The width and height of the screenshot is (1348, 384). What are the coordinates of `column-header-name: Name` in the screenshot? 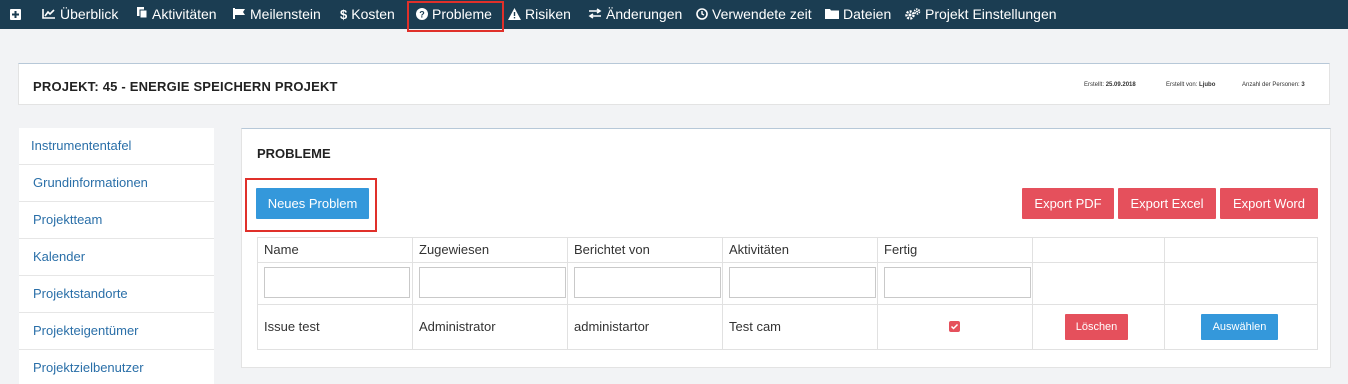 It's located at (334, 250).